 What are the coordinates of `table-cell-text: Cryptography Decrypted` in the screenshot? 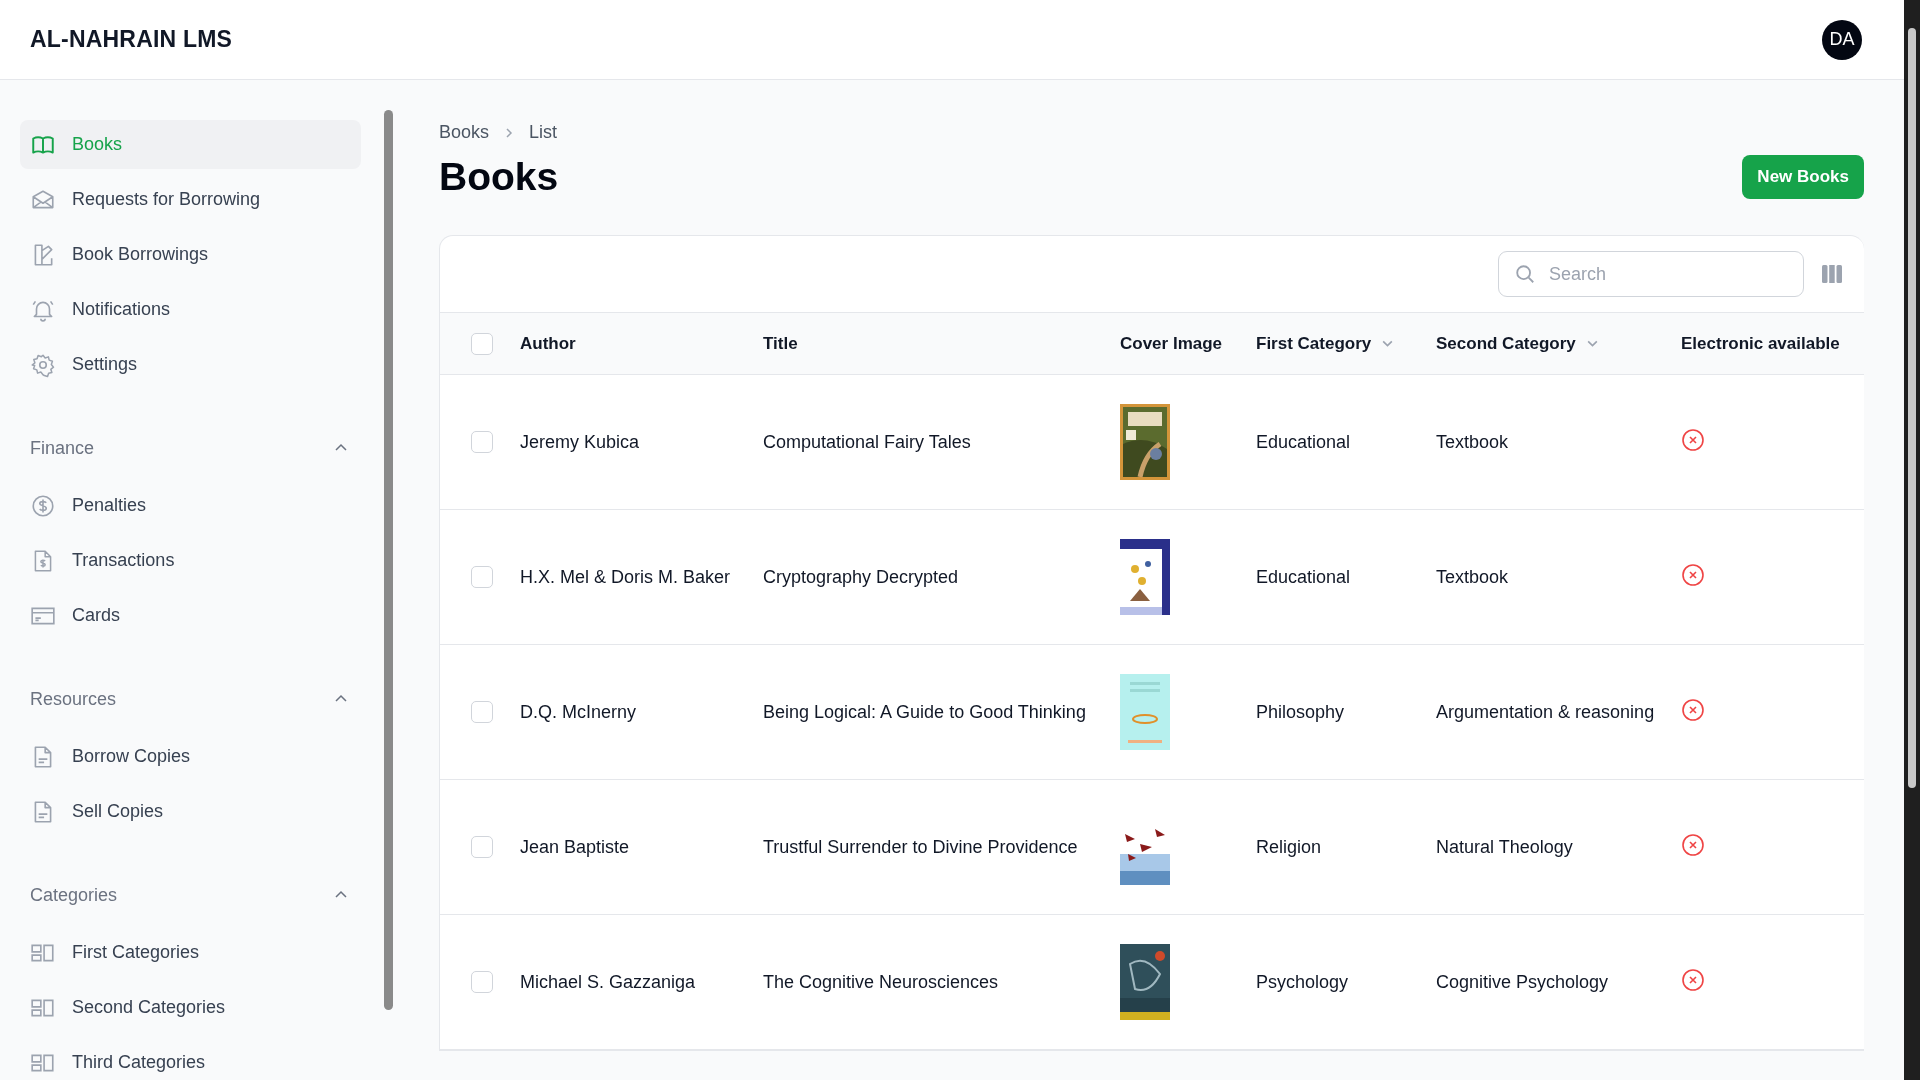 It's located at (861, 577).